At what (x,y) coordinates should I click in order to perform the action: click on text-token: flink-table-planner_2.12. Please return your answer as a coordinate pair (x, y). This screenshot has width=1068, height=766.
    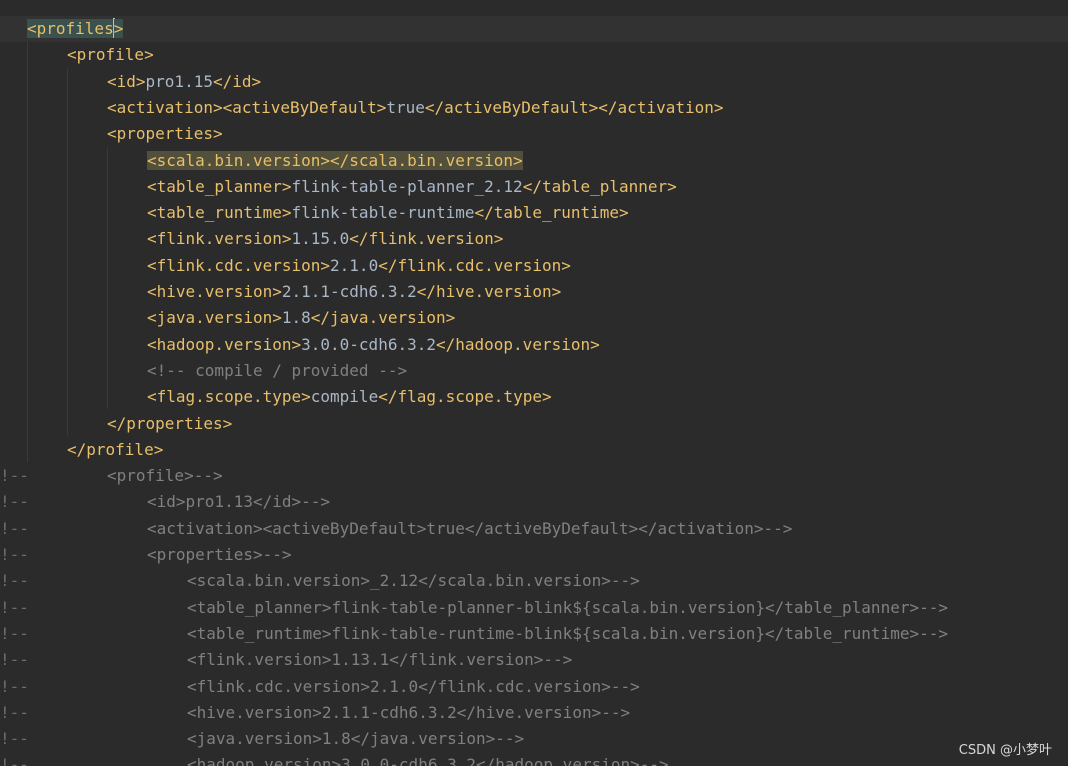
    Looking at the image, I should click on (407, 186).